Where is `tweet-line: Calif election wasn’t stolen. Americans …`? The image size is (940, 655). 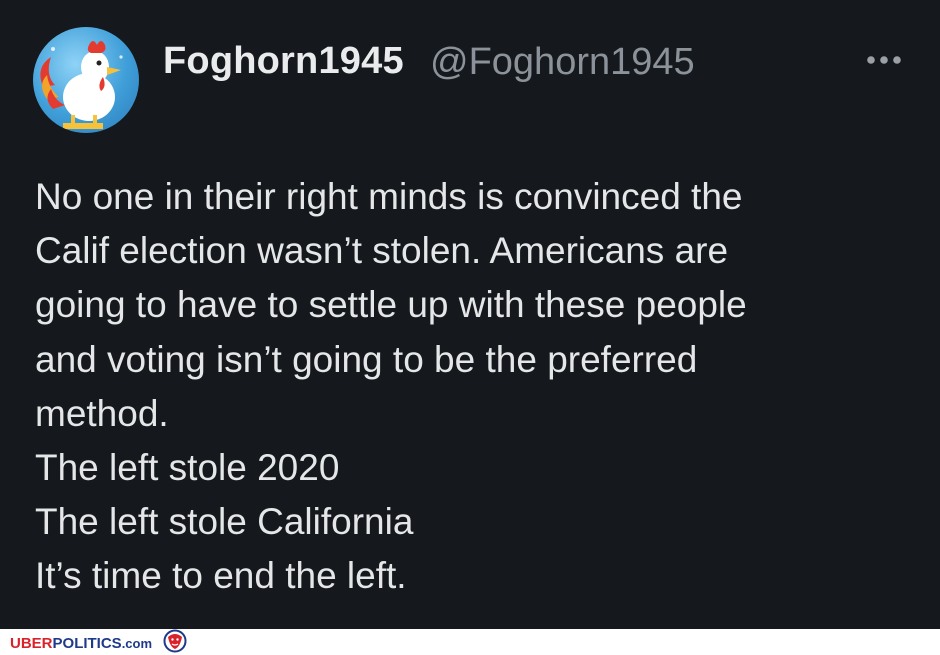
tweet-line: Calif election wasn’t stolen. Americans … is located at coordinates (382, 251).